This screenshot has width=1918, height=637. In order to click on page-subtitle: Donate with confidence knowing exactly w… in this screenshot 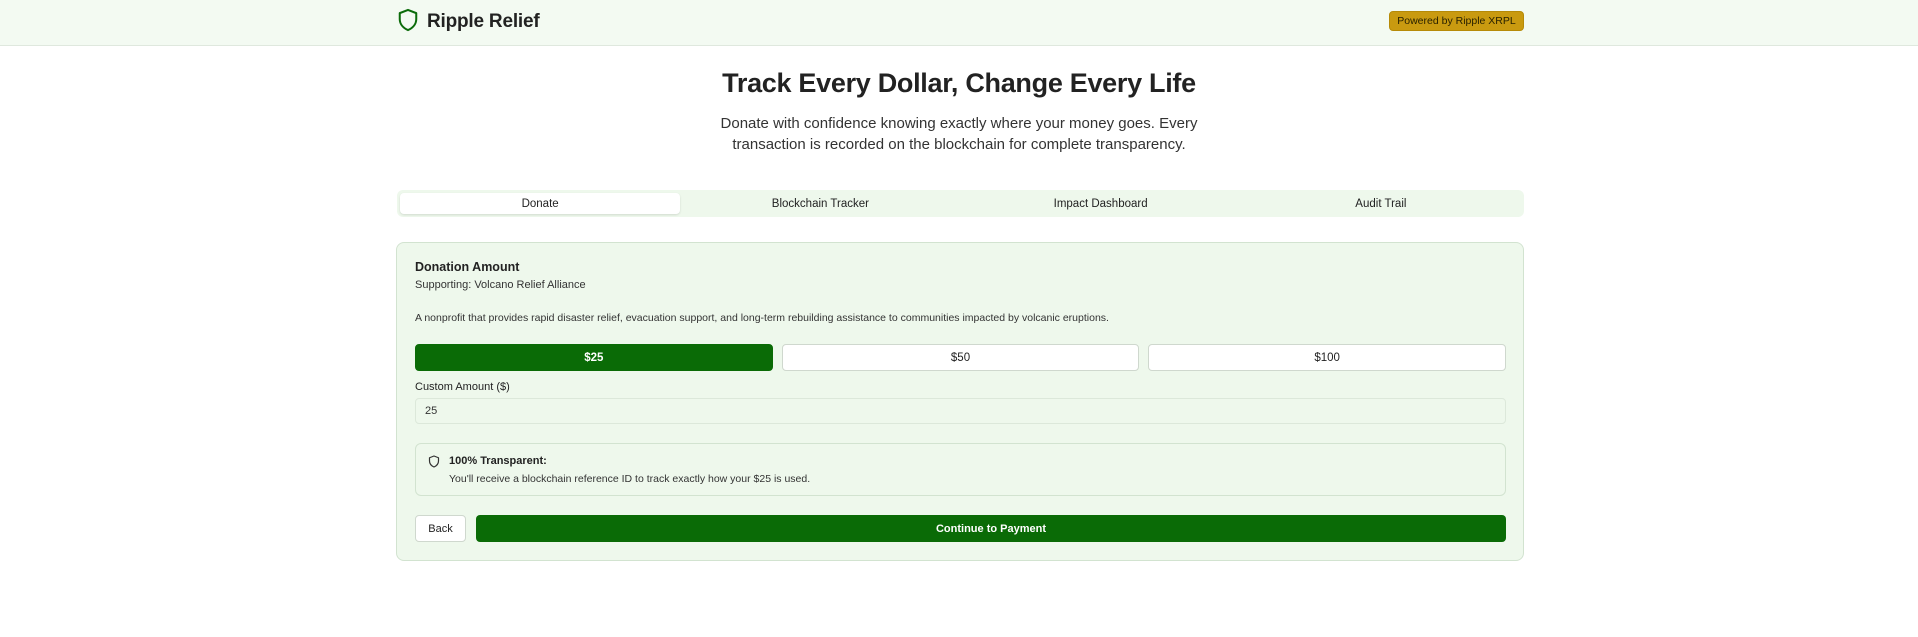, I will do `click(959, 134)`.